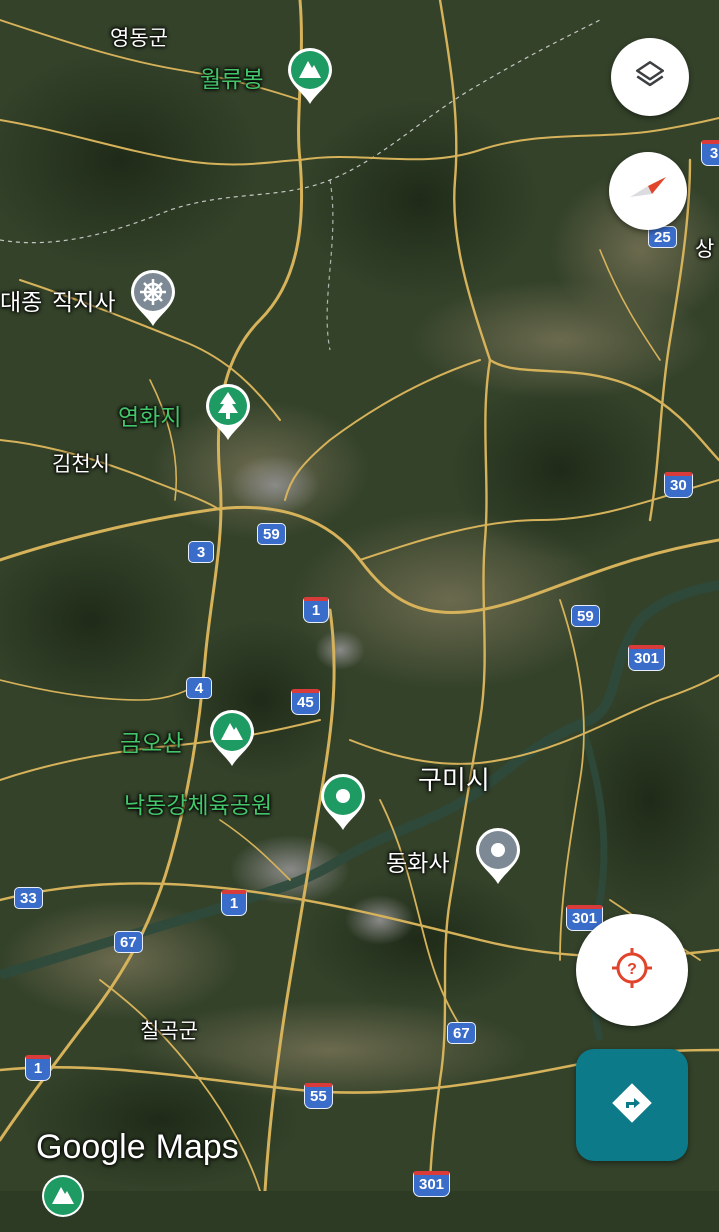  What do you see at coordinates (149, 415) in the screenshot?
I see `poi-label-yeonhwaji: 연화지` at bounding box center [149, 415].